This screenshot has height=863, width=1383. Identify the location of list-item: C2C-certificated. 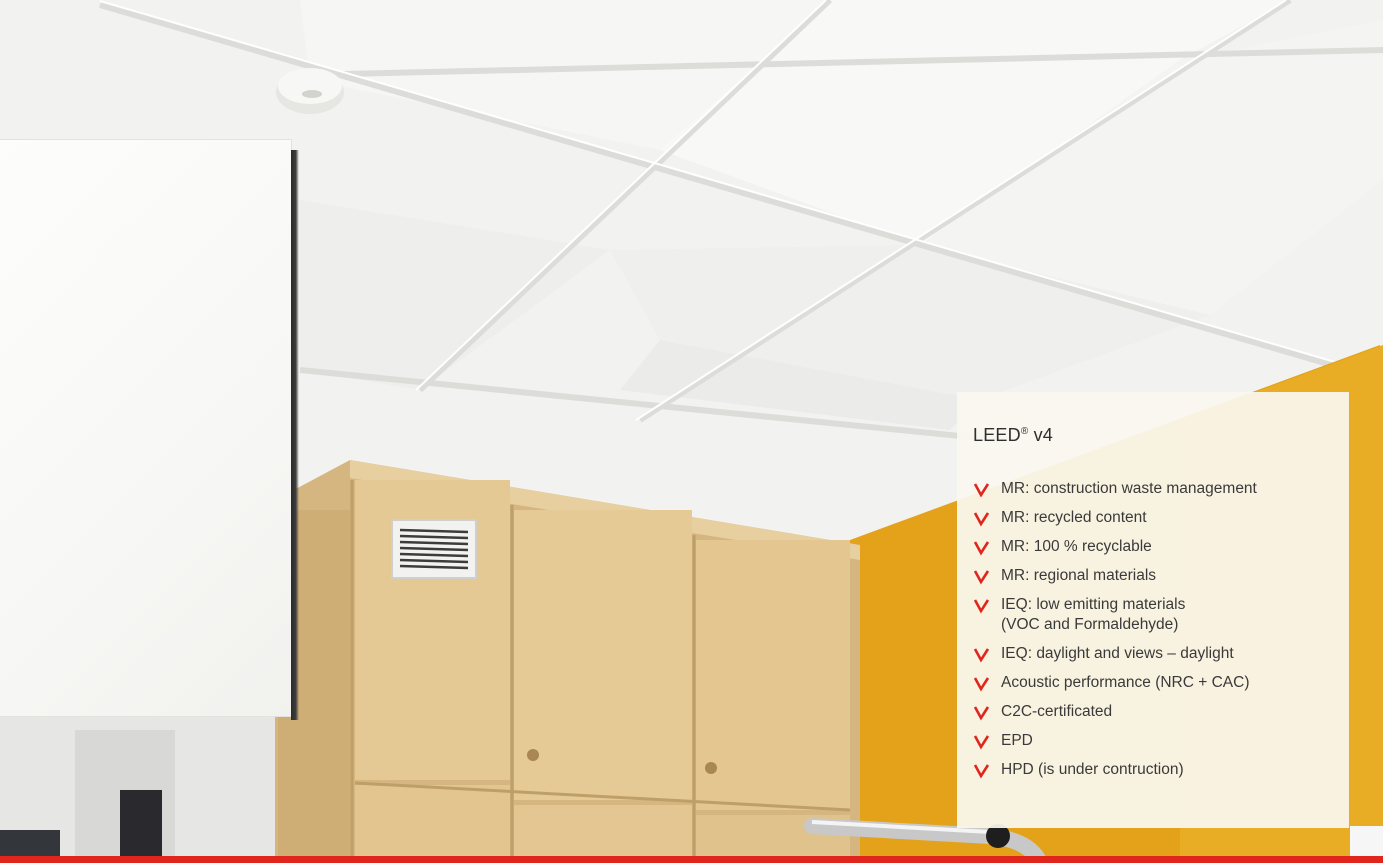
(1158, 712).